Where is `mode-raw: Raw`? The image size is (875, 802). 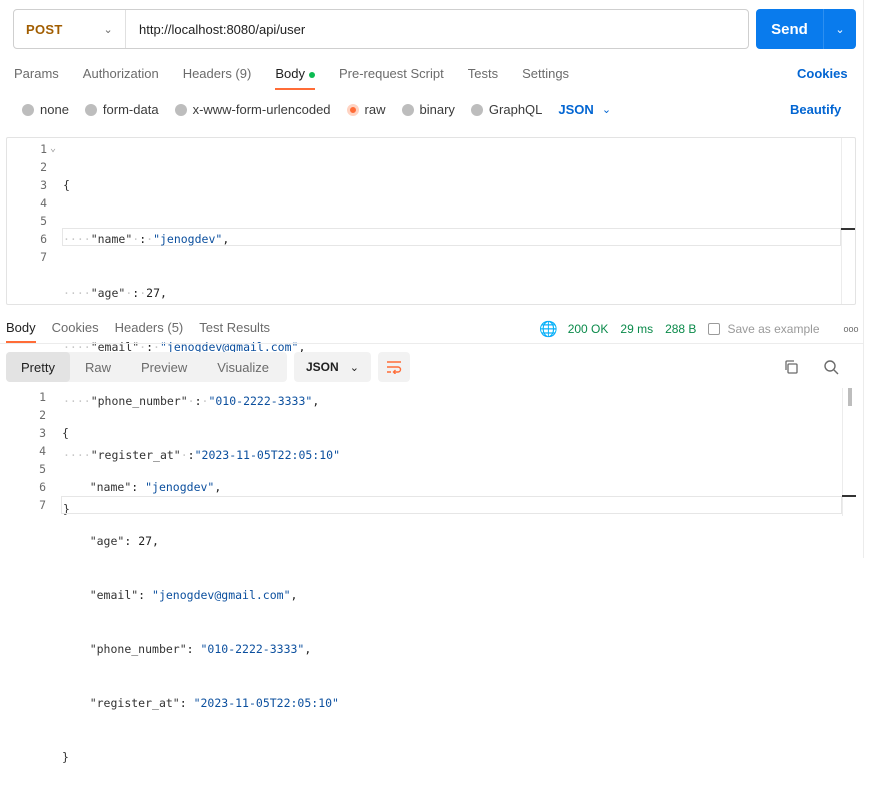 mode-raw: Raw is located at coordinates (98, 367).